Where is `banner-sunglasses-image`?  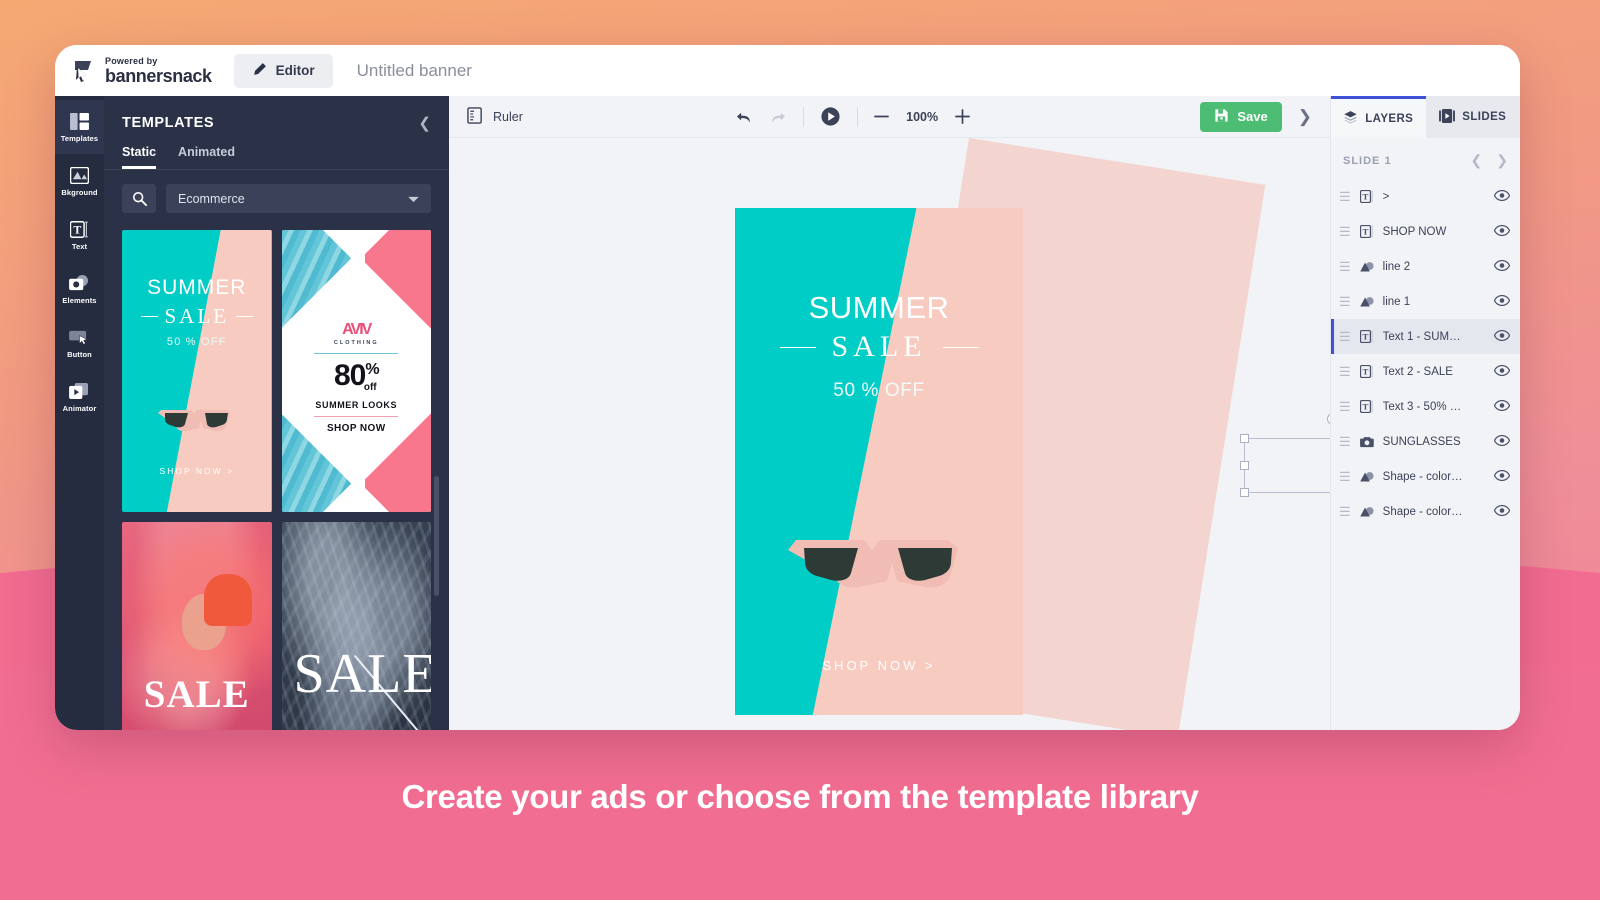 banner-sunglasses-image is located at coordinates (879, 563).